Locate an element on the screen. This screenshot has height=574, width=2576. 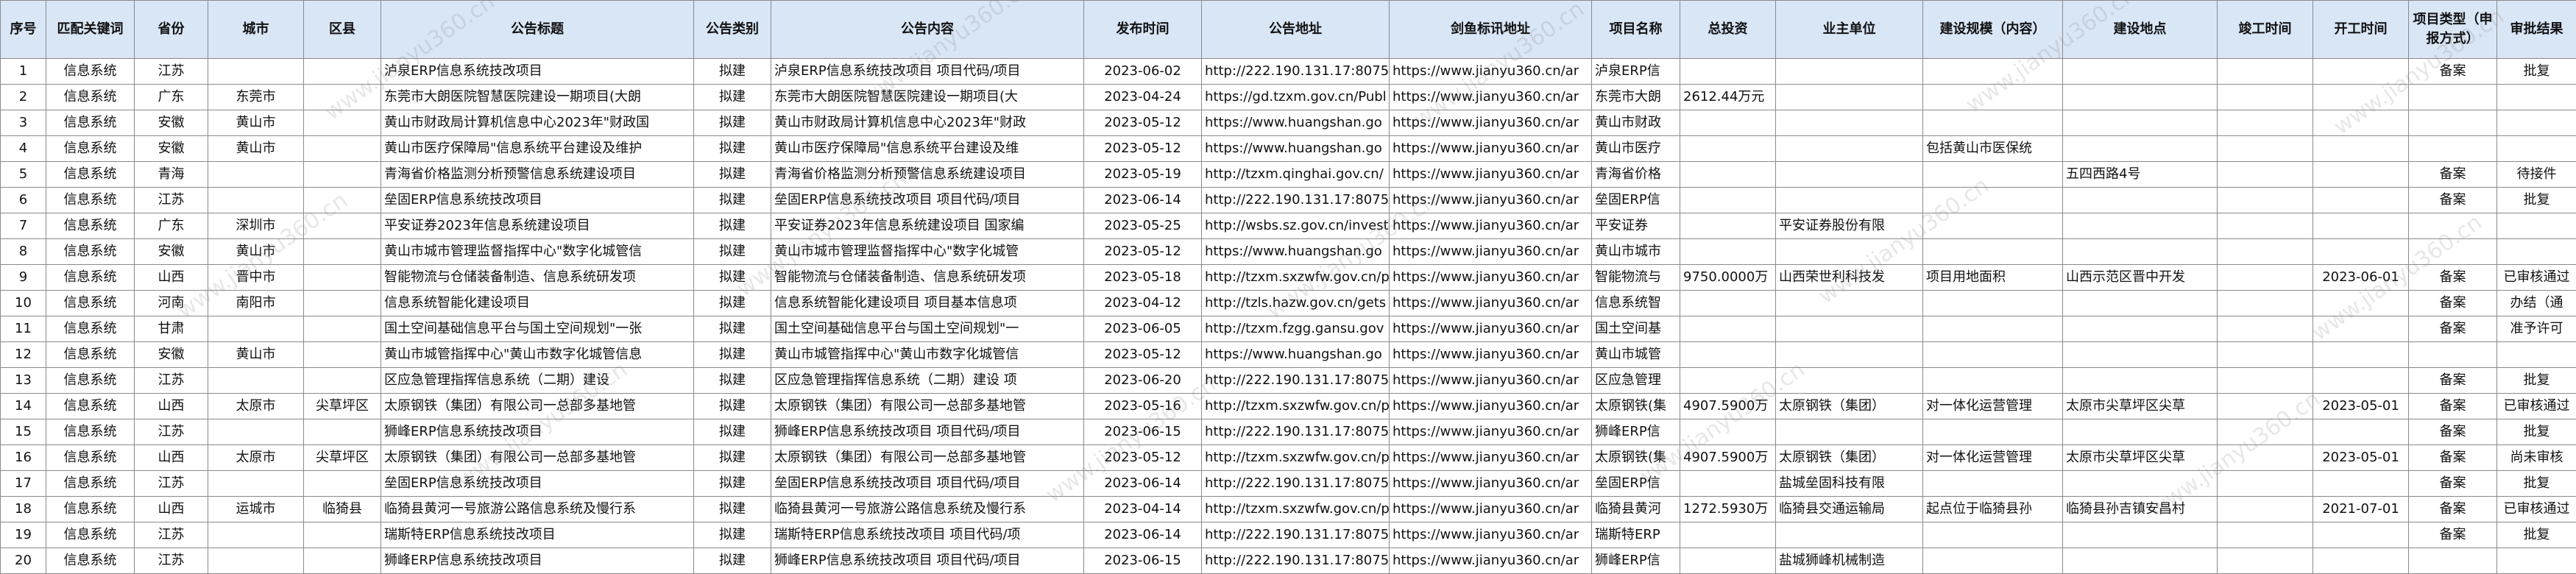
table-cell: 太原市 is located at coordinates (256, 458).